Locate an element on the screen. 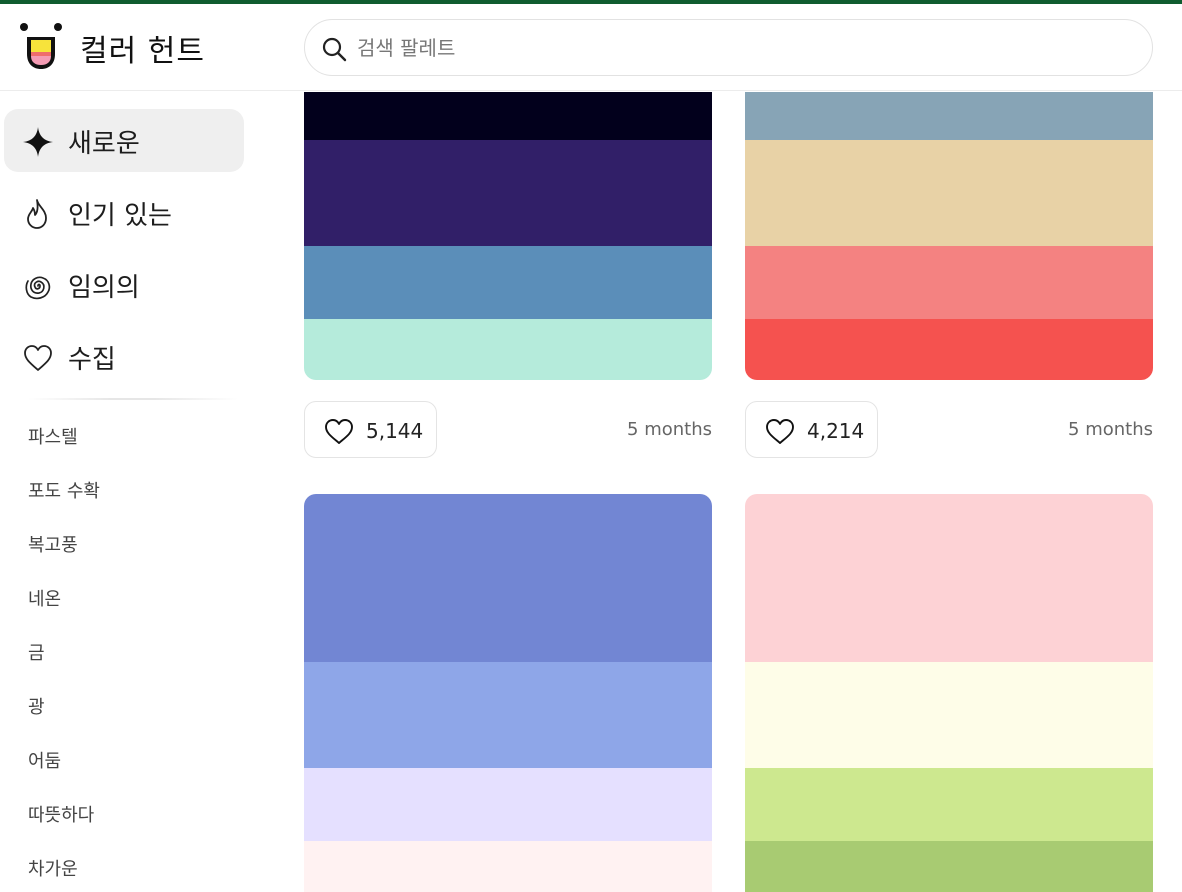 The width and height of the screenshot is (1182, 892). search-icon is located at coordinates (334, 49).